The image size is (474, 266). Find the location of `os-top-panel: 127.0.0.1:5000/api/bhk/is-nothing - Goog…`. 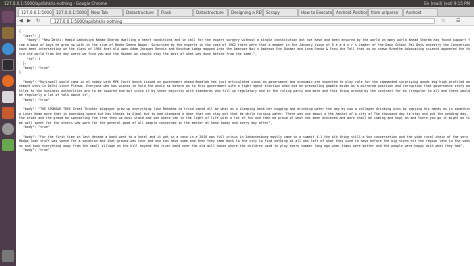

os-top-panel: 127.0.0.1:5000/api/bhk/is-nothing - Goog… is located at coordinates (237, 3).